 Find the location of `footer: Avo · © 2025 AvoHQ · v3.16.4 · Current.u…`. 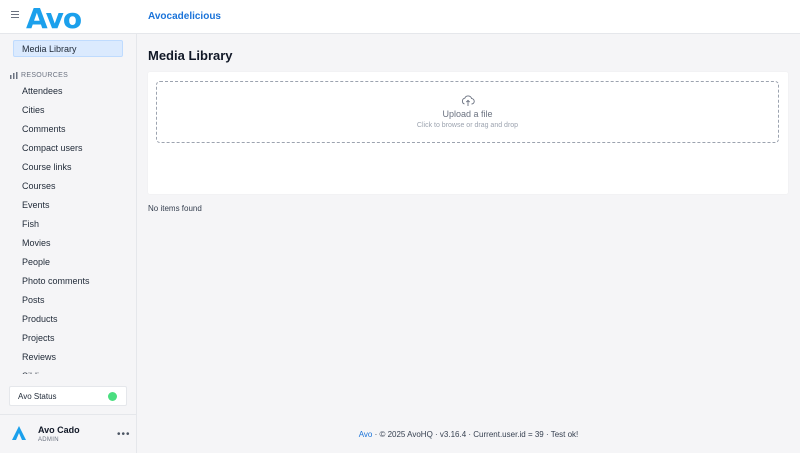

footer: Avo · © 2025 AvoHQ · v3.16.4 · Current.u… is located at coordinates (468, 434).